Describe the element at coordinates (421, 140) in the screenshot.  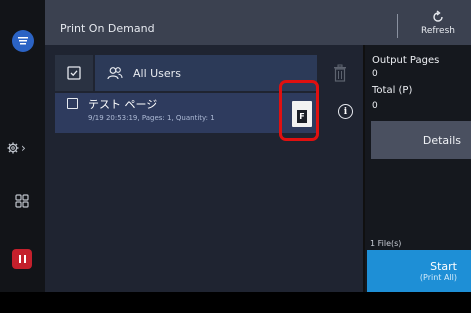
I see `details-button: Details` at that location.